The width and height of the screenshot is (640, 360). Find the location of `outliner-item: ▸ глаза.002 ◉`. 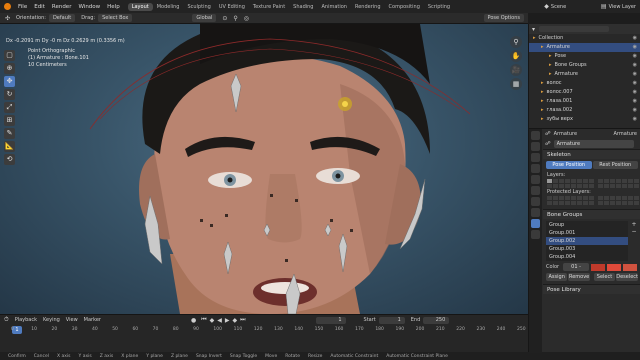

outliner-item: ▸ глаза.002 ◉ is located at coordinates (584, 110).